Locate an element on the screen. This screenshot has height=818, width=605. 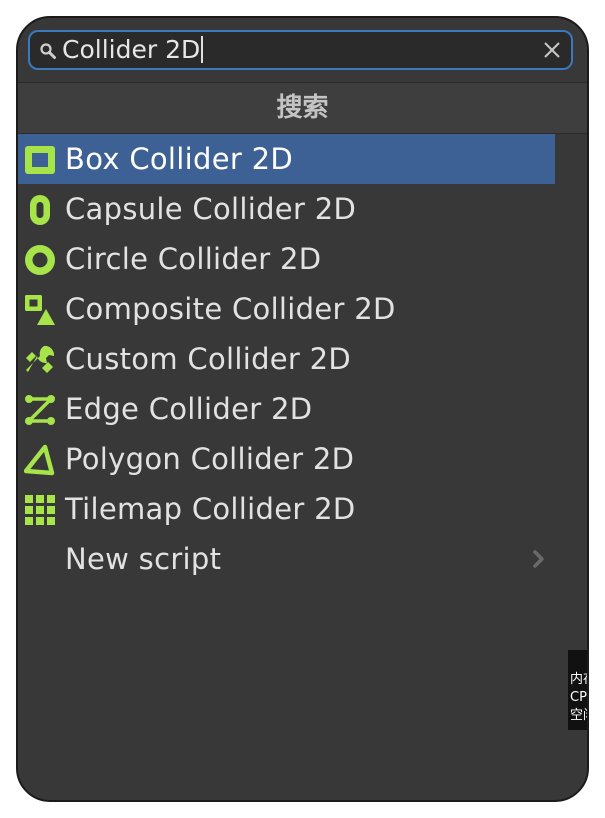
list-item-new-script: New script is located at coordinates (286, 559).